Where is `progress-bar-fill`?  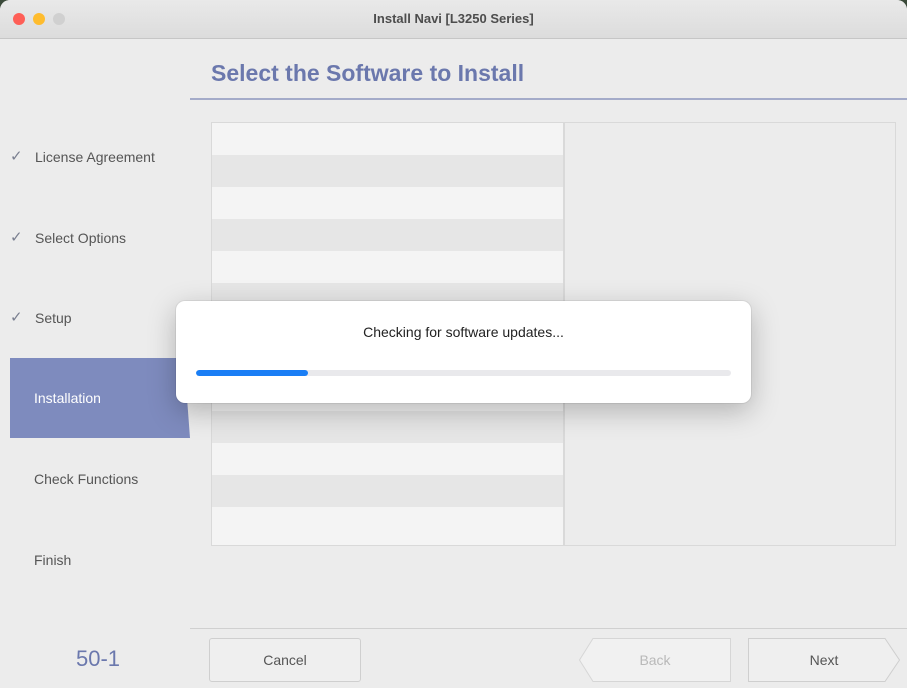
progress-bar-fill is located at coordinates (252, 373).